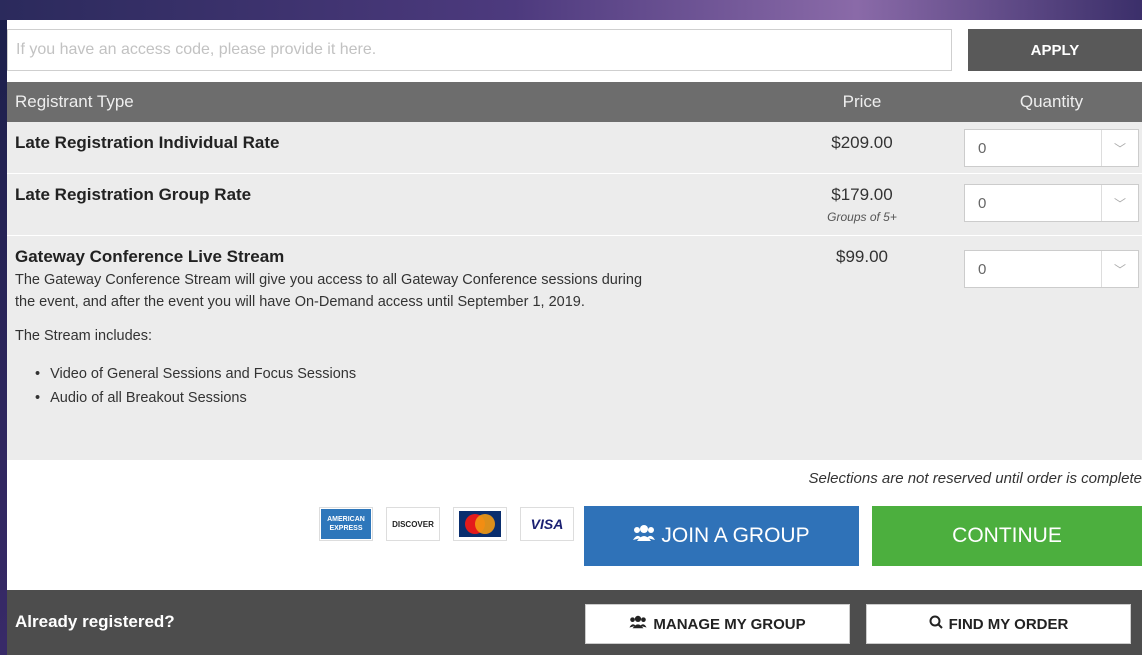  What do you see at coordinates (735, 535) in the screenshot?
I see `join-group-label: JOIN A GROUP` at bounding box center [735, 535].